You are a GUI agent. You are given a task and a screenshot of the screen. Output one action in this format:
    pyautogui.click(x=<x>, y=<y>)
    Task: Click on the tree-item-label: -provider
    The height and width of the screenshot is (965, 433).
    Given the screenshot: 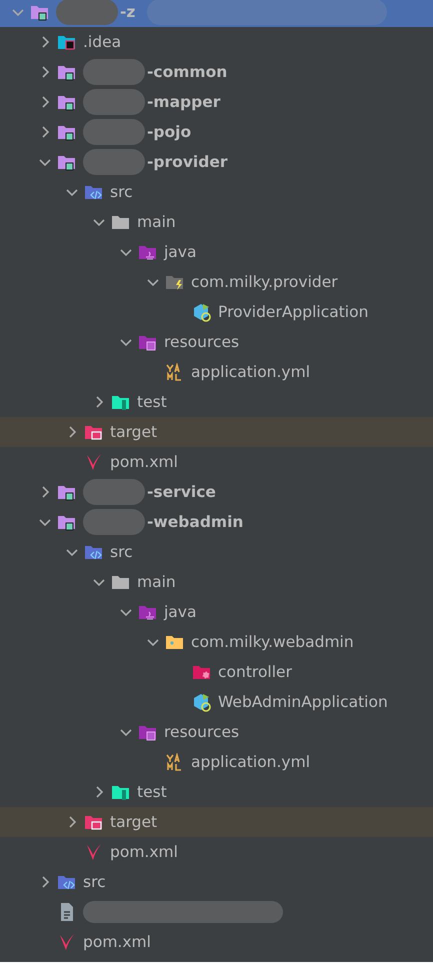 What is the action you would take?
    pyautogui.click(x=187, y=162)
    